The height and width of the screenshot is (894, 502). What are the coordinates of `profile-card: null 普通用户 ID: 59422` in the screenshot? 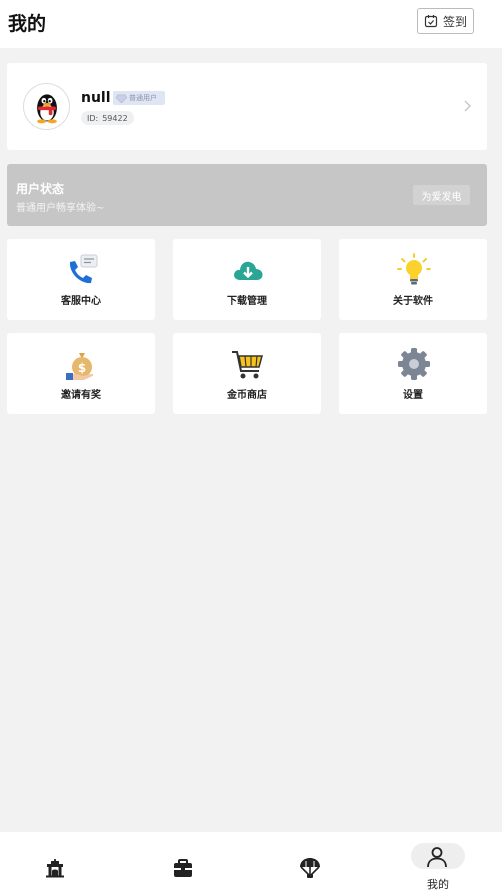 It's located at (247, 106).